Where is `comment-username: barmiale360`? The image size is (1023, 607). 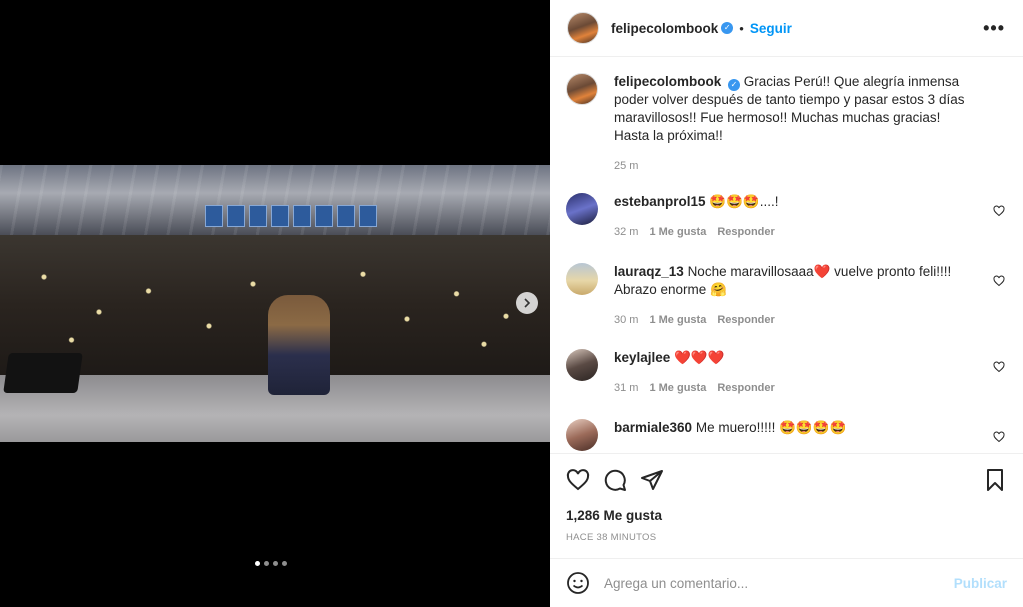
comment-username: barmiale360 is located at coordinates (653, 427).